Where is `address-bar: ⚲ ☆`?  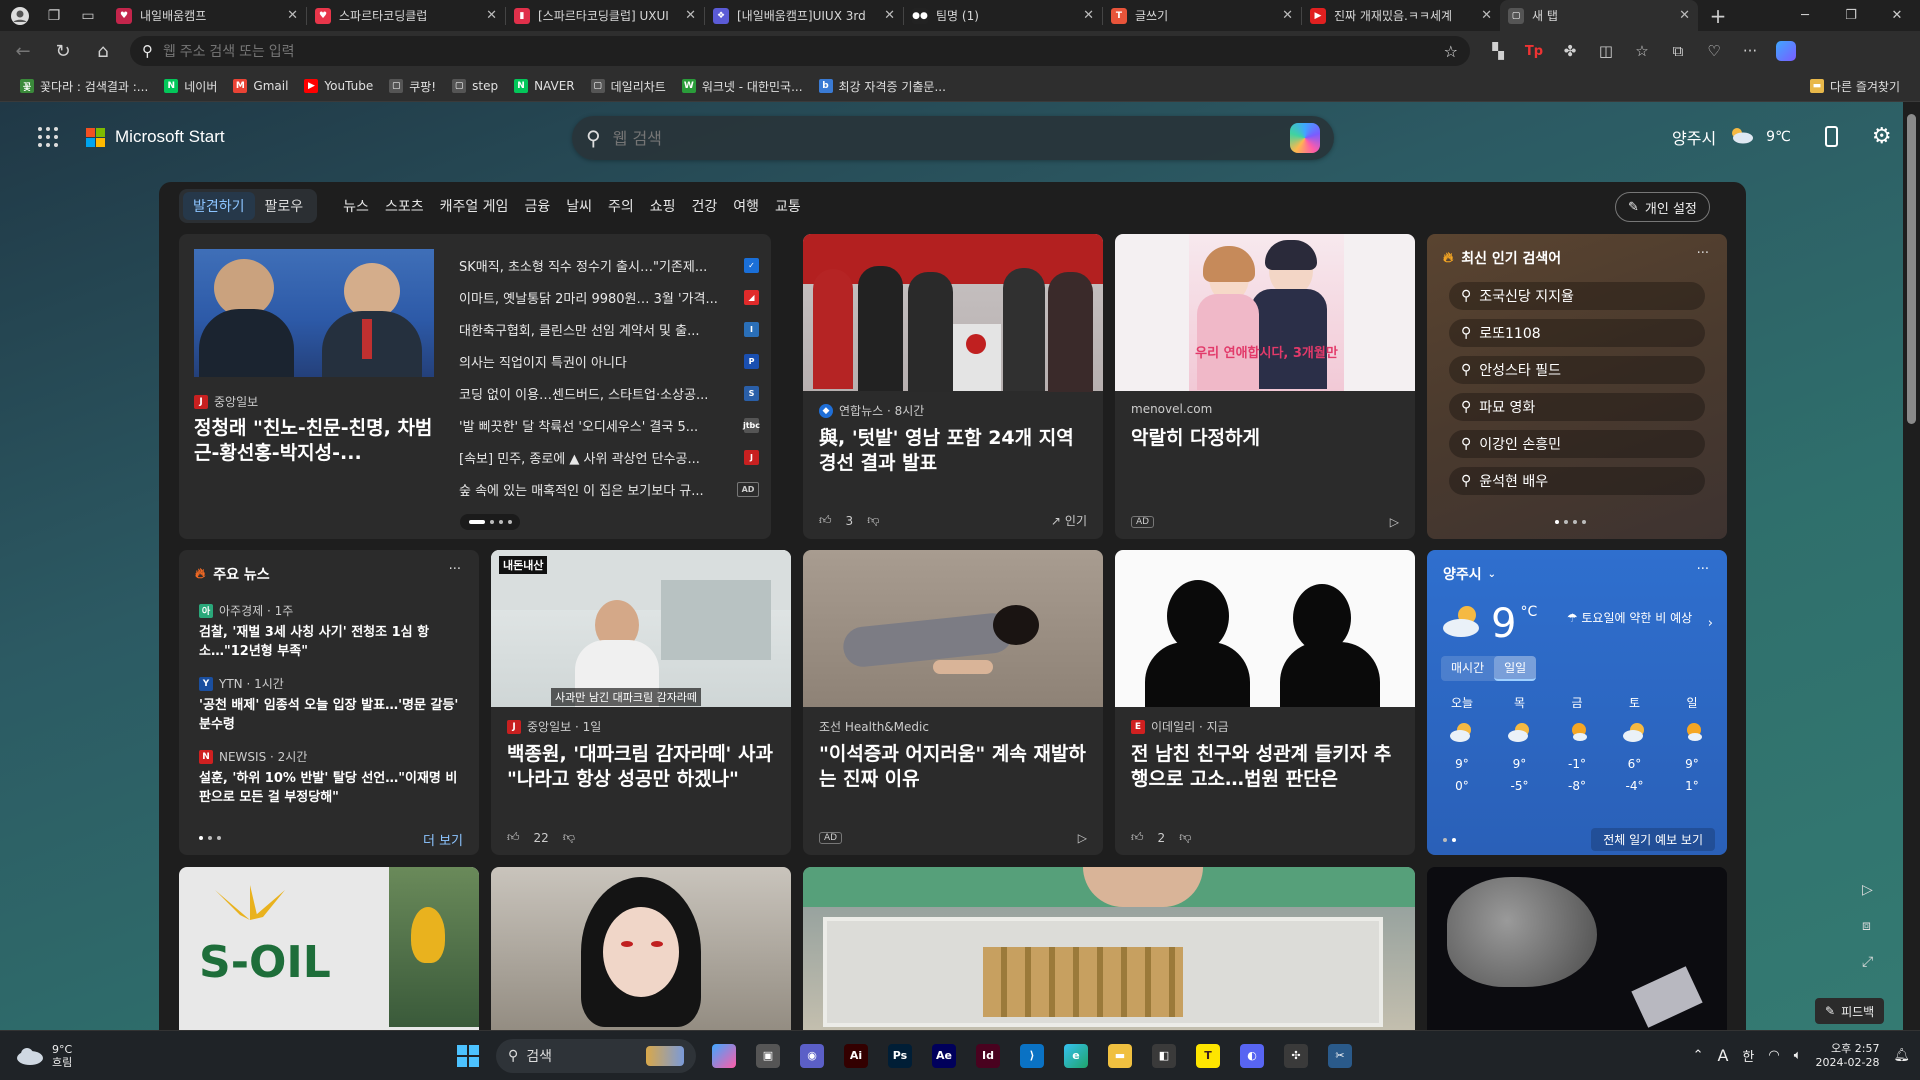
address-bar: ⚲ ☆ is located at coordinates (800, 51).